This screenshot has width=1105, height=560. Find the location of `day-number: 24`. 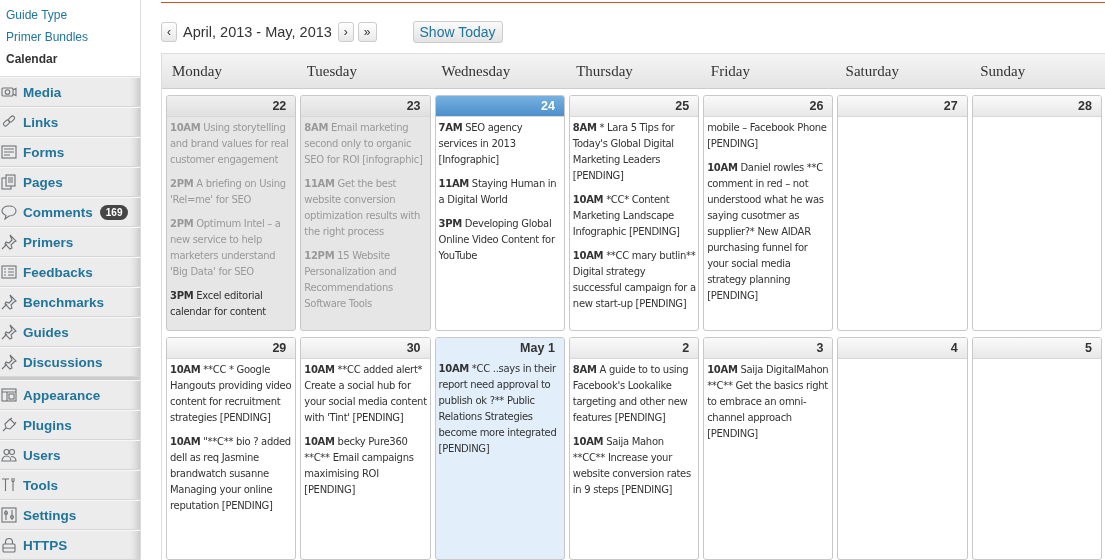

day-number: 24 is located at coordinates (499, 106).